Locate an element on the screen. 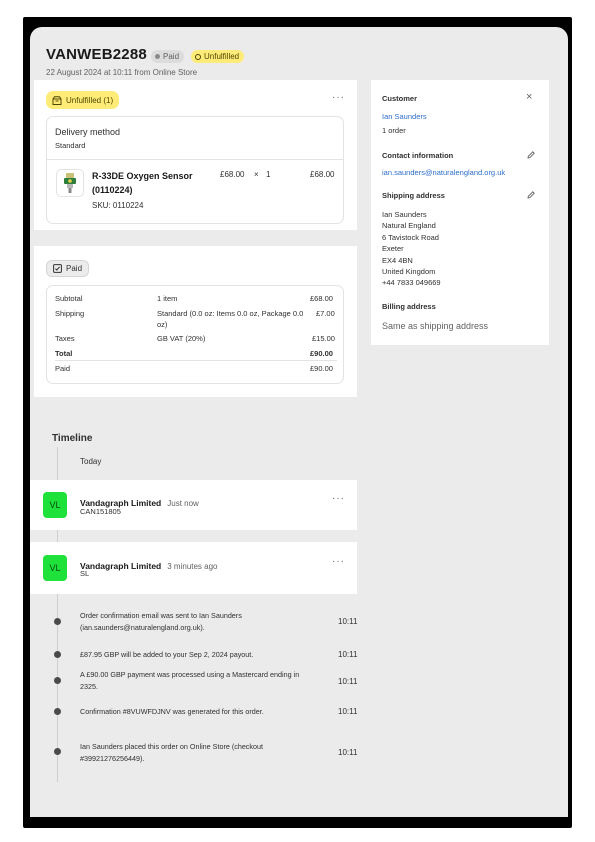 The height and width of the screenshot is (842, 595). paid-pill-label: Paid is located at coordinates (74, 268).